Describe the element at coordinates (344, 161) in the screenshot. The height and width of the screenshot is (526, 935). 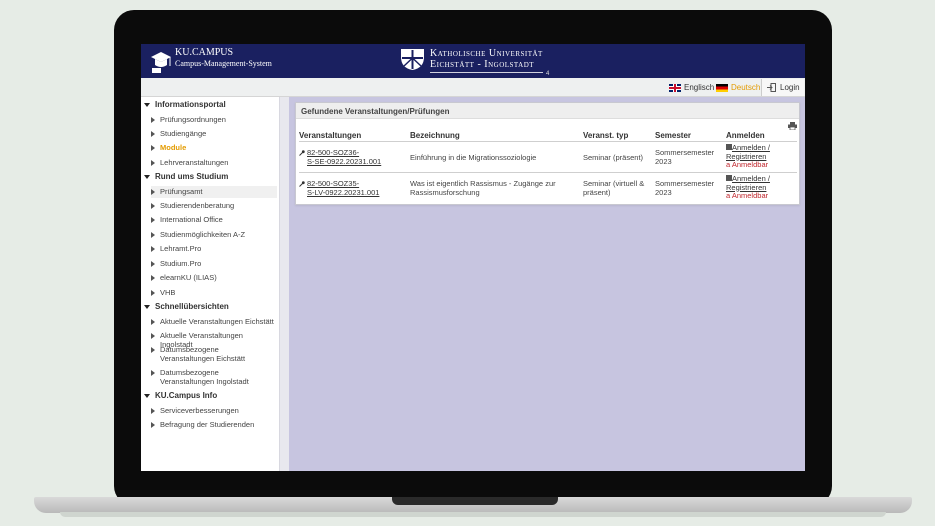
I see `course-code-line2: S-SE-0922.20231.001` at that location.